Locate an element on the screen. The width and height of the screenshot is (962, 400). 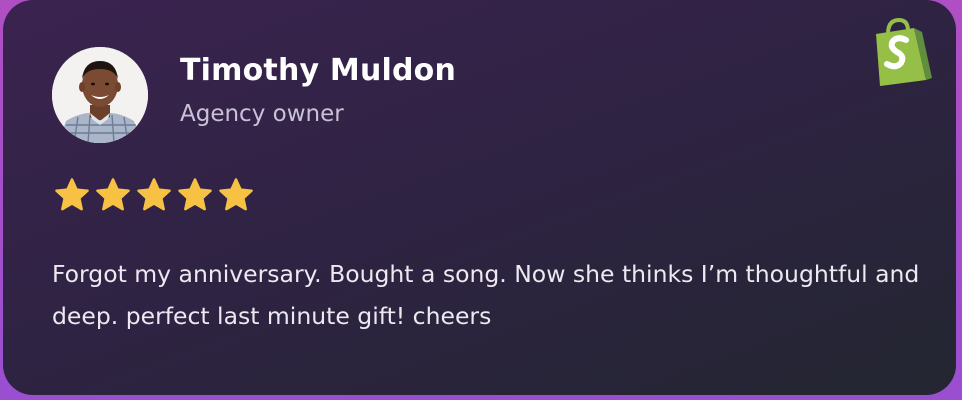
shopify-bag-icon is located at coordinates (904, 52).